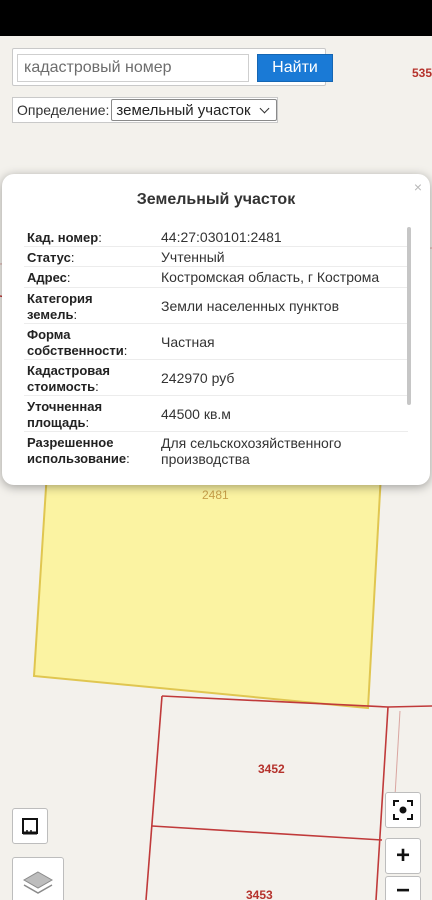 The height and width of the screenshot is (900, 432). What do you see at coordinates (403, 888) in the screenshot?
I see `zoom-out-button: −` at bounding box center [403, 888].